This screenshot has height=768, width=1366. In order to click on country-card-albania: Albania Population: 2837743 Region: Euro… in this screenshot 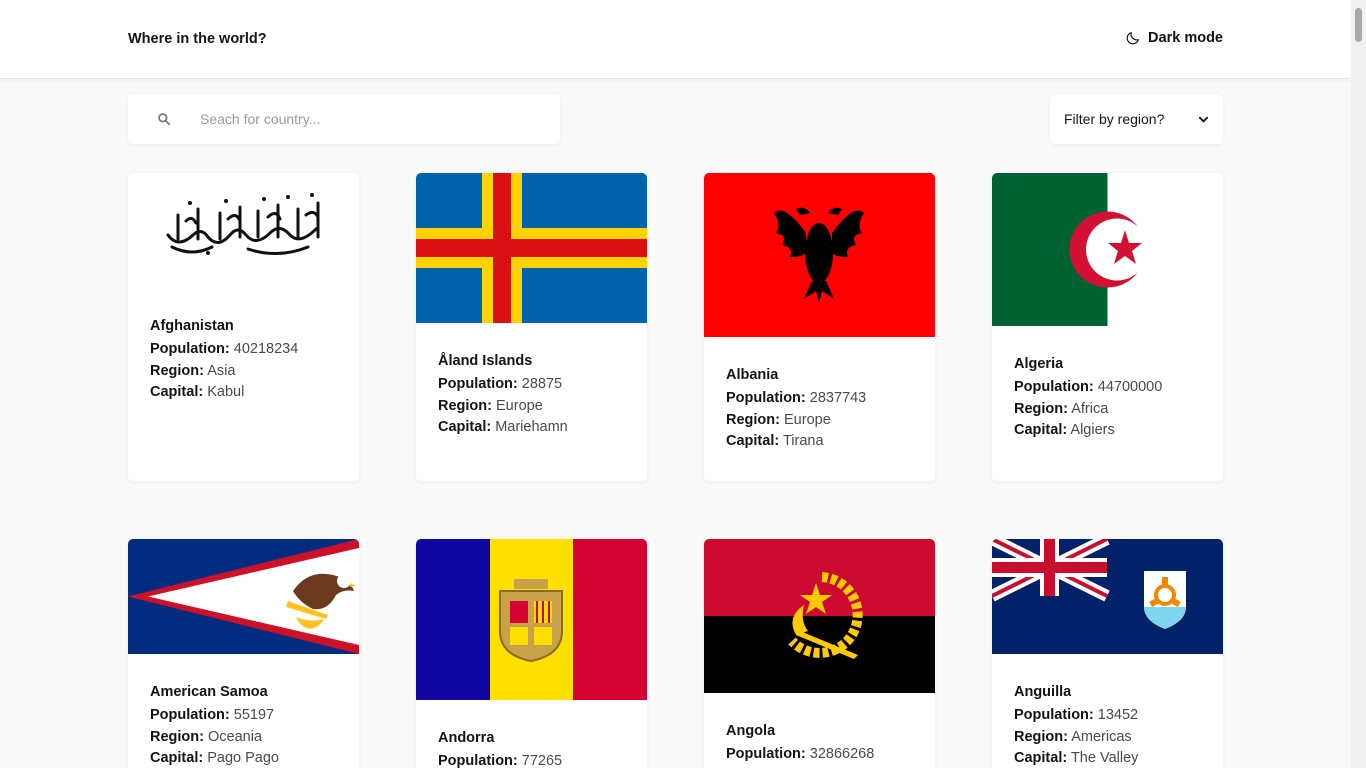, I will do `click(819, 327)`.